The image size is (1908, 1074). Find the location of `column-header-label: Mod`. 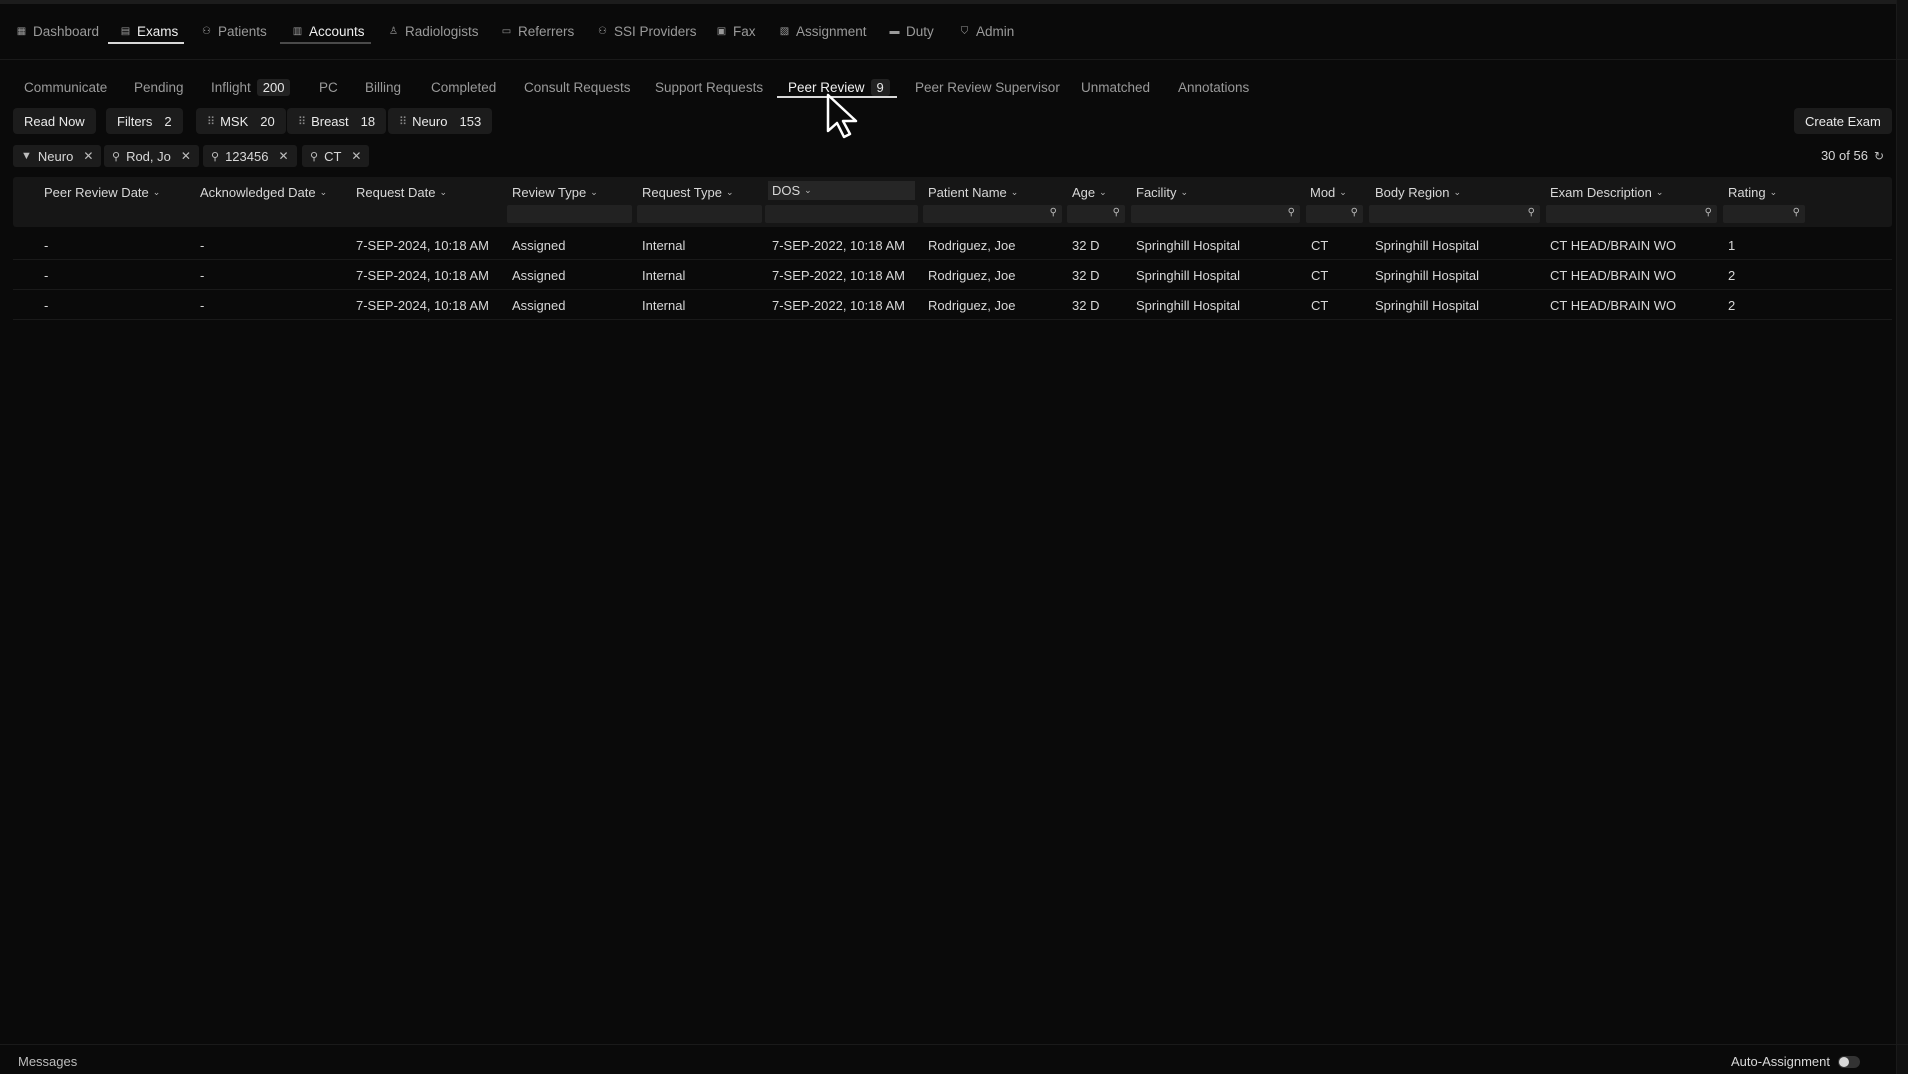

column-header-label: Mod is located at coordinates (1323, 192).